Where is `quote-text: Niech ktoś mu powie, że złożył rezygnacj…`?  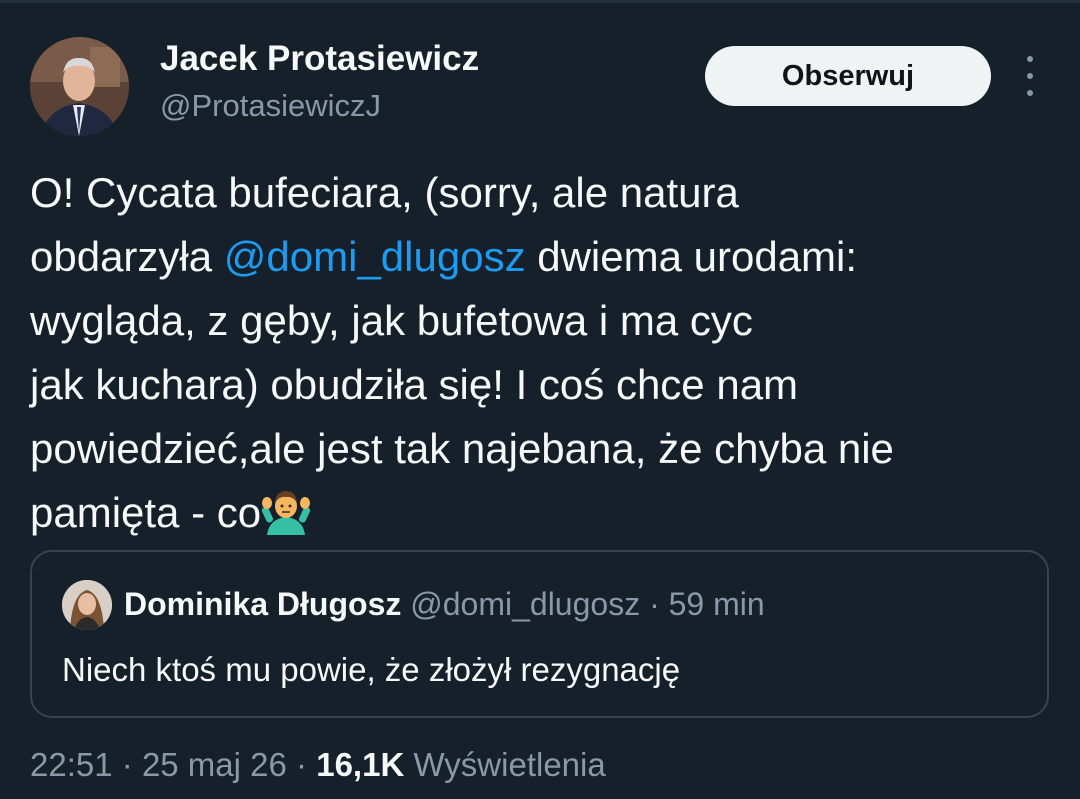
quote-text: Niech ktoś mu powie, że złożył rezygnacj… is located at coordinates (371, 669).